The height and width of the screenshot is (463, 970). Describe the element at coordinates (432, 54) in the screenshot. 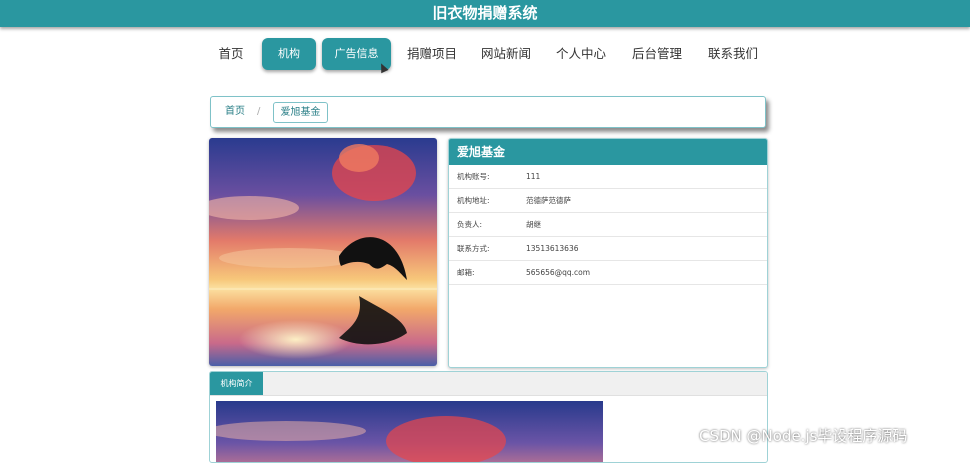

I see `nav-item-donation-projects: 捐赠项目` at that location.